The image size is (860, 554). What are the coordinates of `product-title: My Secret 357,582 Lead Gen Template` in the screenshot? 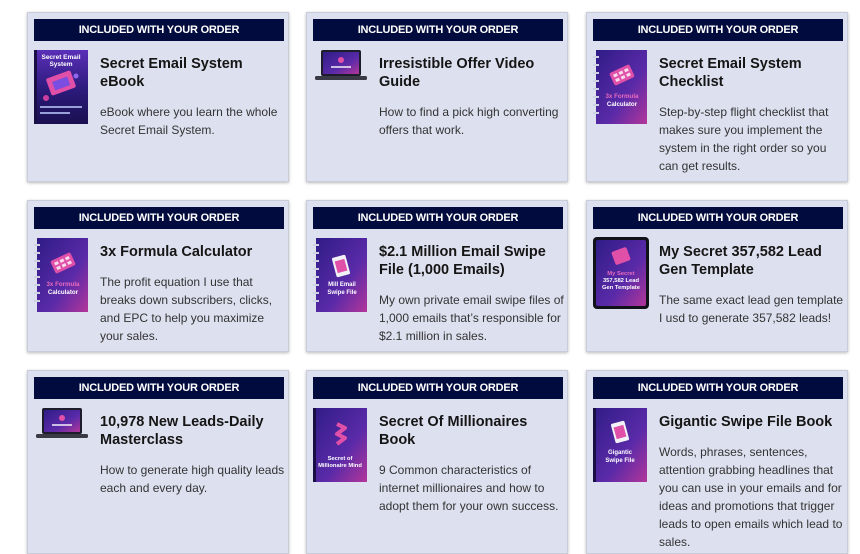 It's located at (740, 261).